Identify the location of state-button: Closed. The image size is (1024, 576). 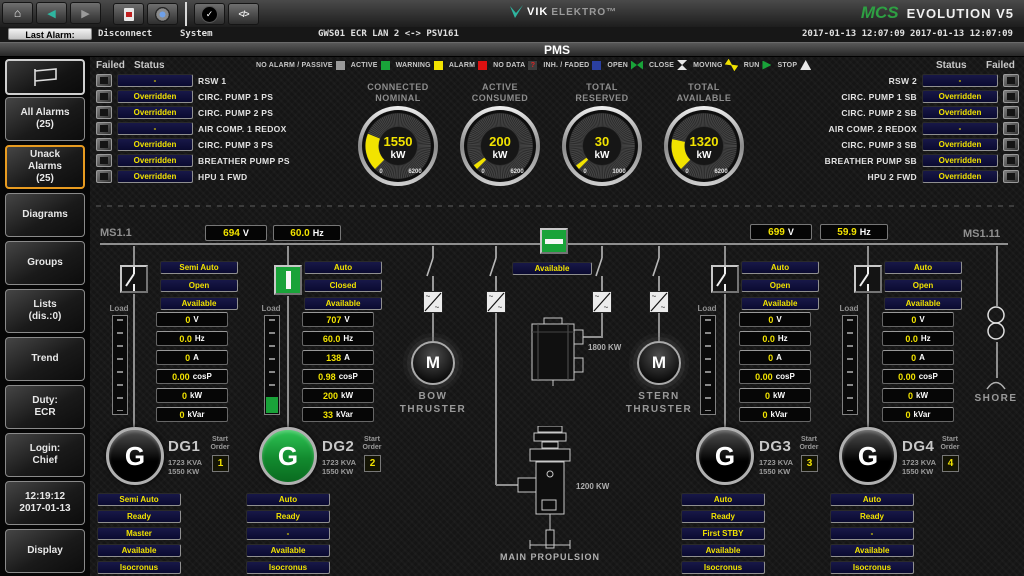
(343, 285).